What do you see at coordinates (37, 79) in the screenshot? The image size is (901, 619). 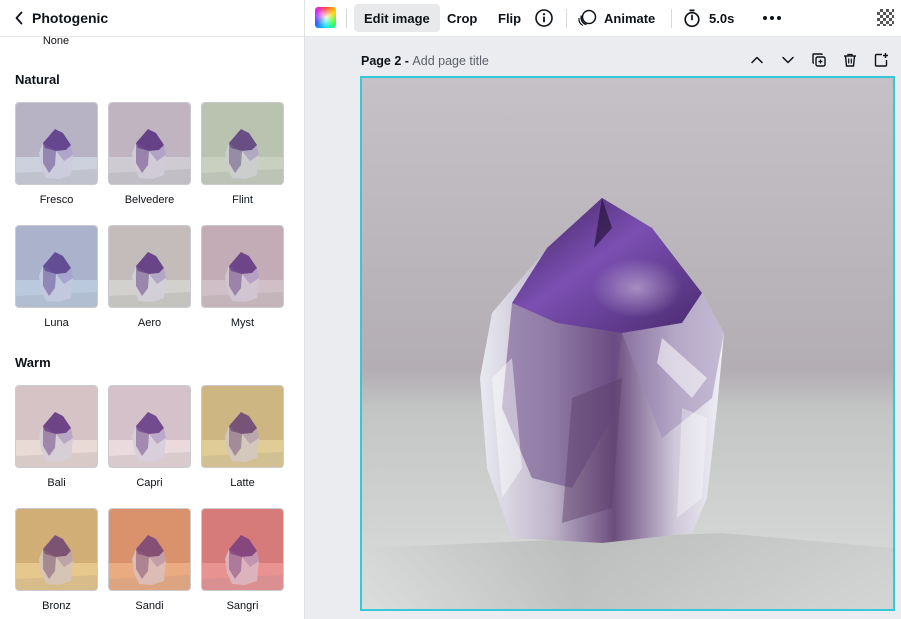 I see `section-title-natural: Natural` at bounding box center [37, 79].